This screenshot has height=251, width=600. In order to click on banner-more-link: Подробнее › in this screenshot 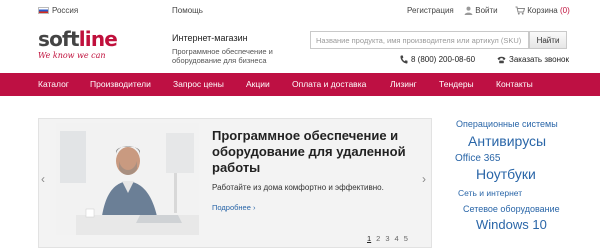, I will do `click(233, 207)`.